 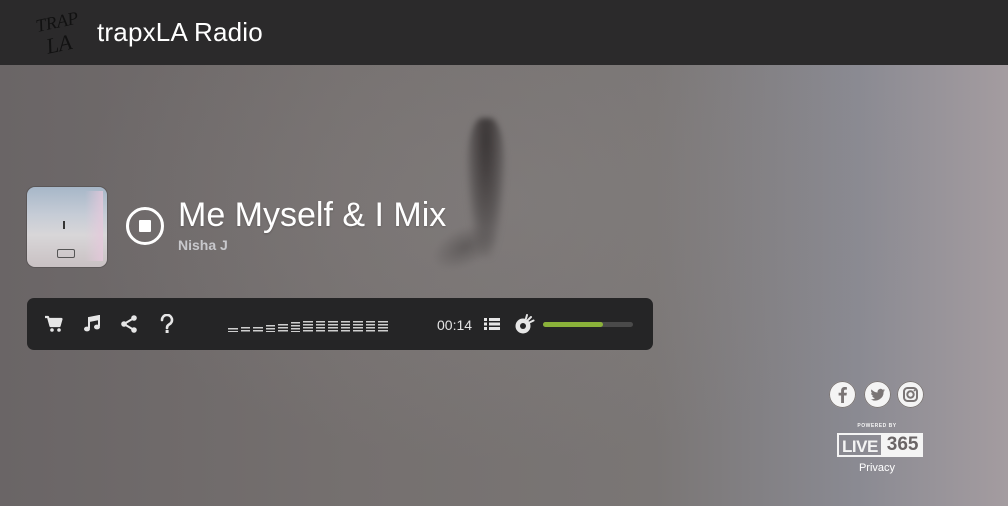 What do you see at coordinates (910, 394) in the screenshot?
I see `instagram-icon` at bounding box center [910, 394].